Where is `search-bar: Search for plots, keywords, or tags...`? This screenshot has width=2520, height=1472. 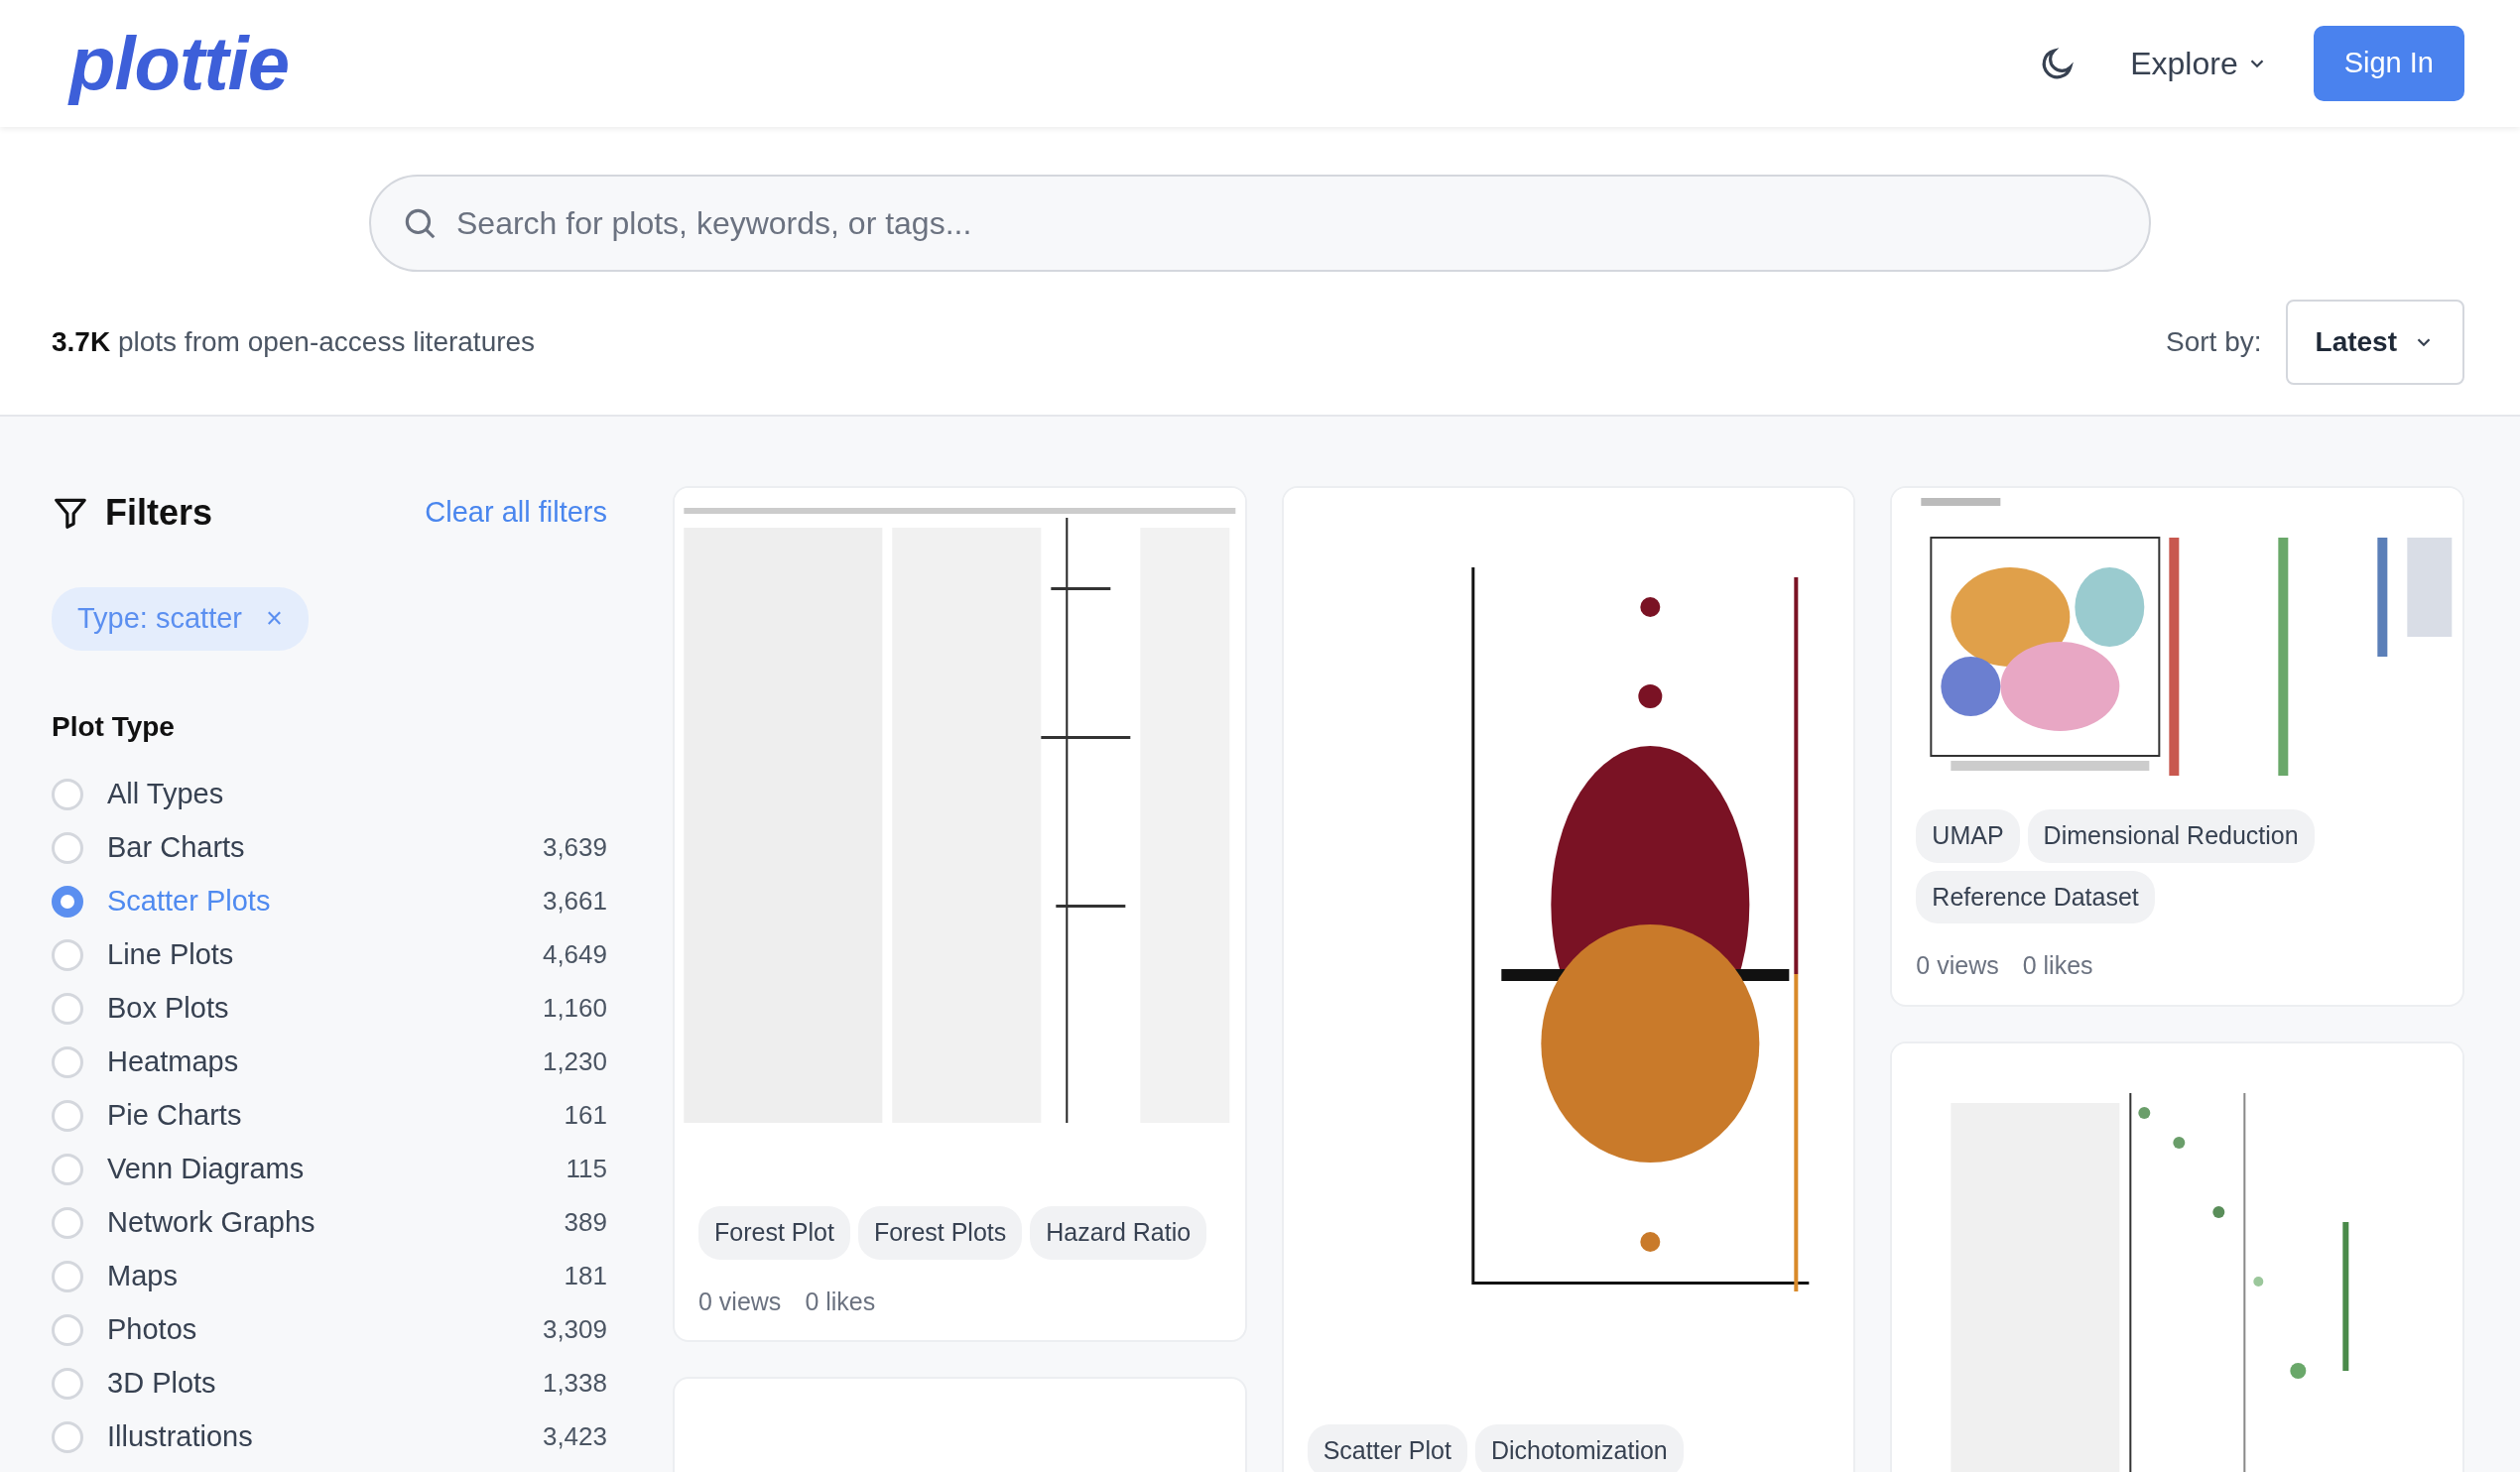 search-bar: Search for plots, keywords, or tags... is located at coordinates (1260, 223).